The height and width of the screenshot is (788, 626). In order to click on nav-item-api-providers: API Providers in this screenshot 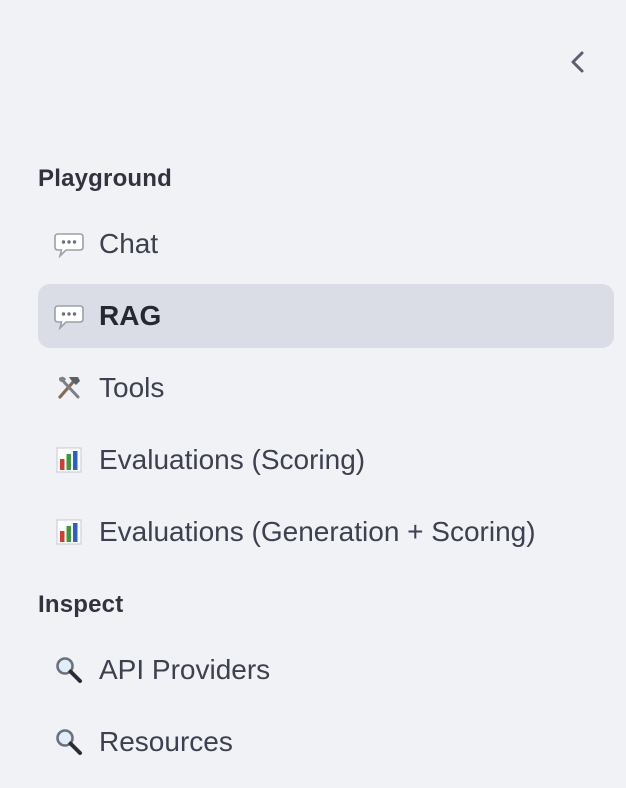, I will do `click(326, 670)`.